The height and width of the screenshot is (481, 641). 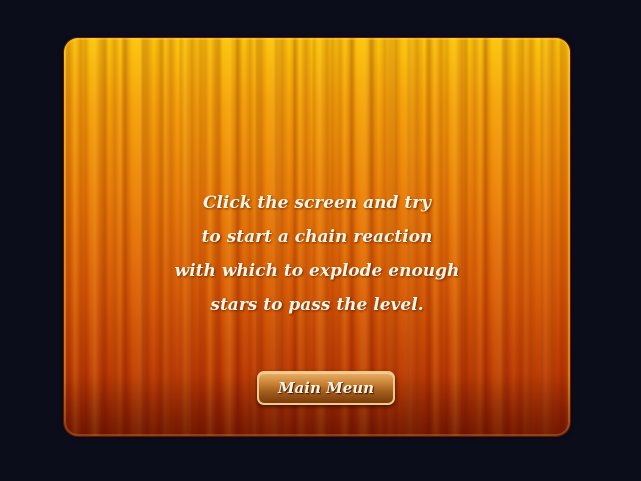 I want to click on instruction-line: stars to pass the level., so click(x=317, y=305).